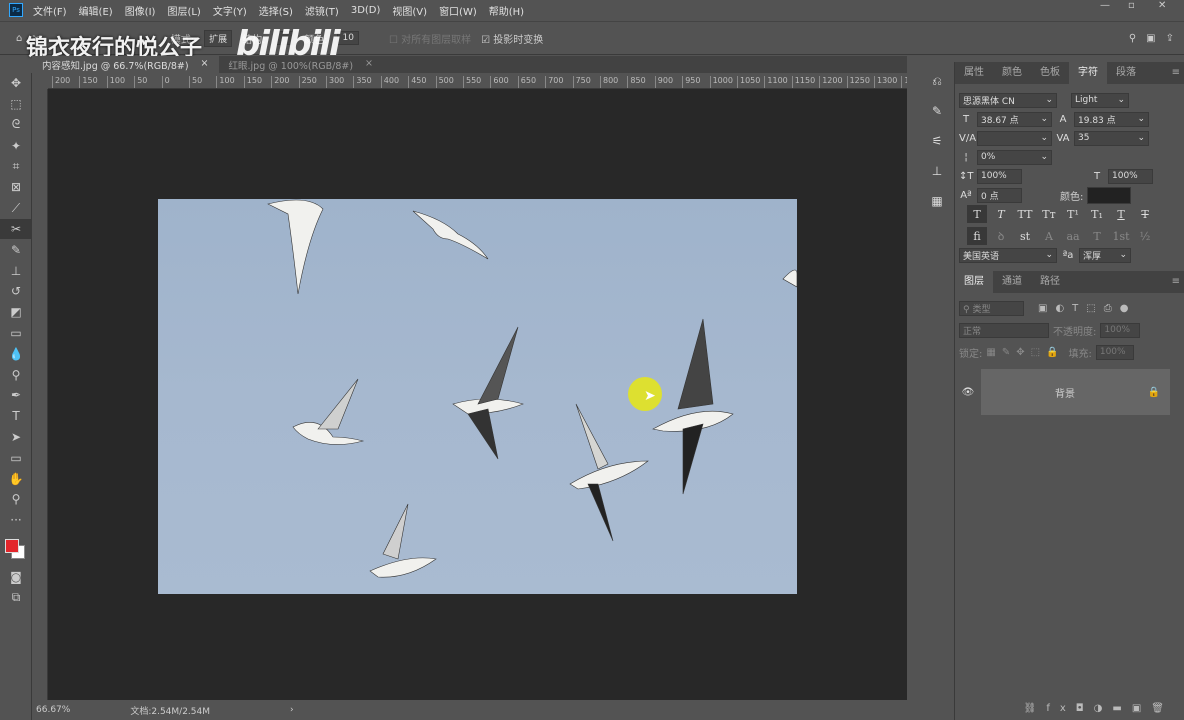 Image resolution: width=1184 pixels, height=720 pixels. What do you see at coordinates (1050, 73) in the screenshot?
I see `tab-swatches: 色板` at bounding box center [1050, 73].